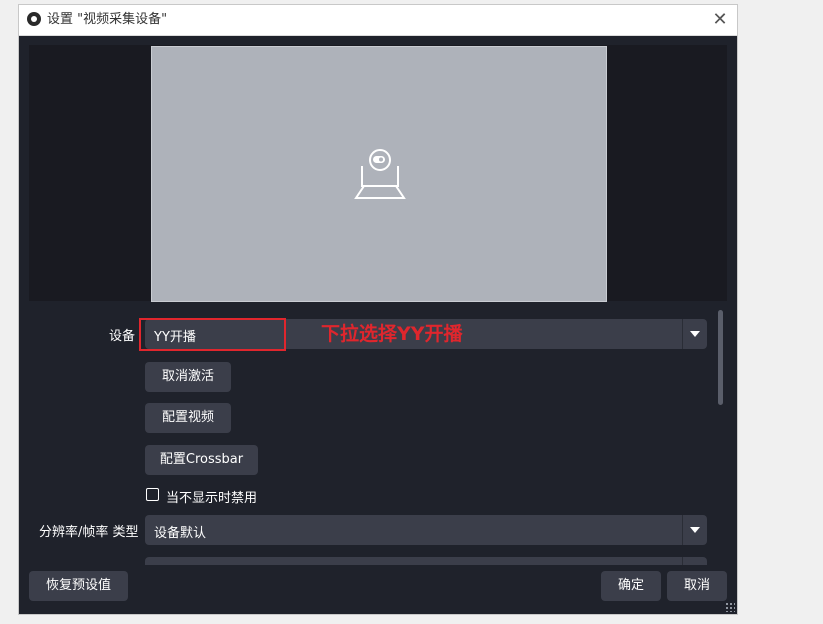  What do you see at coordinates (188, 377) in the screenshot?
I see `deactivate-button: 取消激活` at bounding box center [188, 377].